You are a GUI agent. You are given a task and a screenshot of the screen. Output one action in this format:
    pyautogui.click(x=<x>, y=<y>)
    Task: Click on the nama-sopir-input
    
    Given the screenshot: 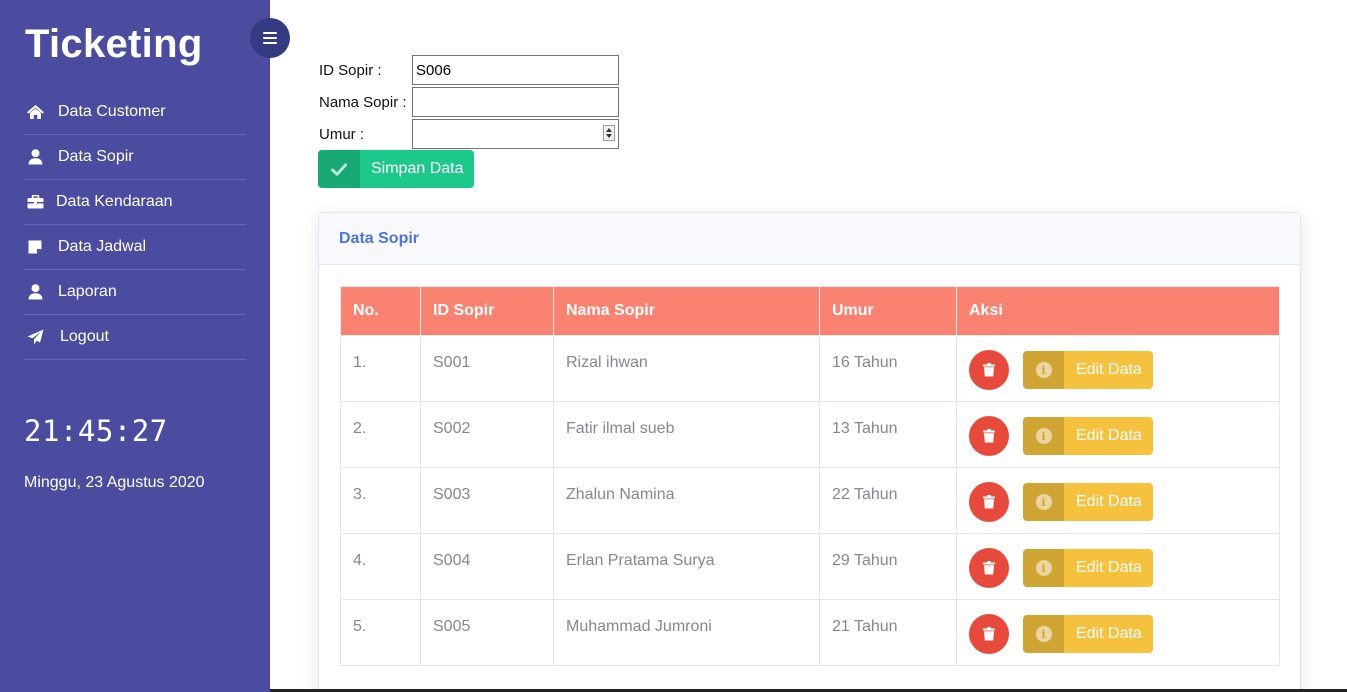 What is the action you would take?
    pyautogui.click(x=515, y=102)
    